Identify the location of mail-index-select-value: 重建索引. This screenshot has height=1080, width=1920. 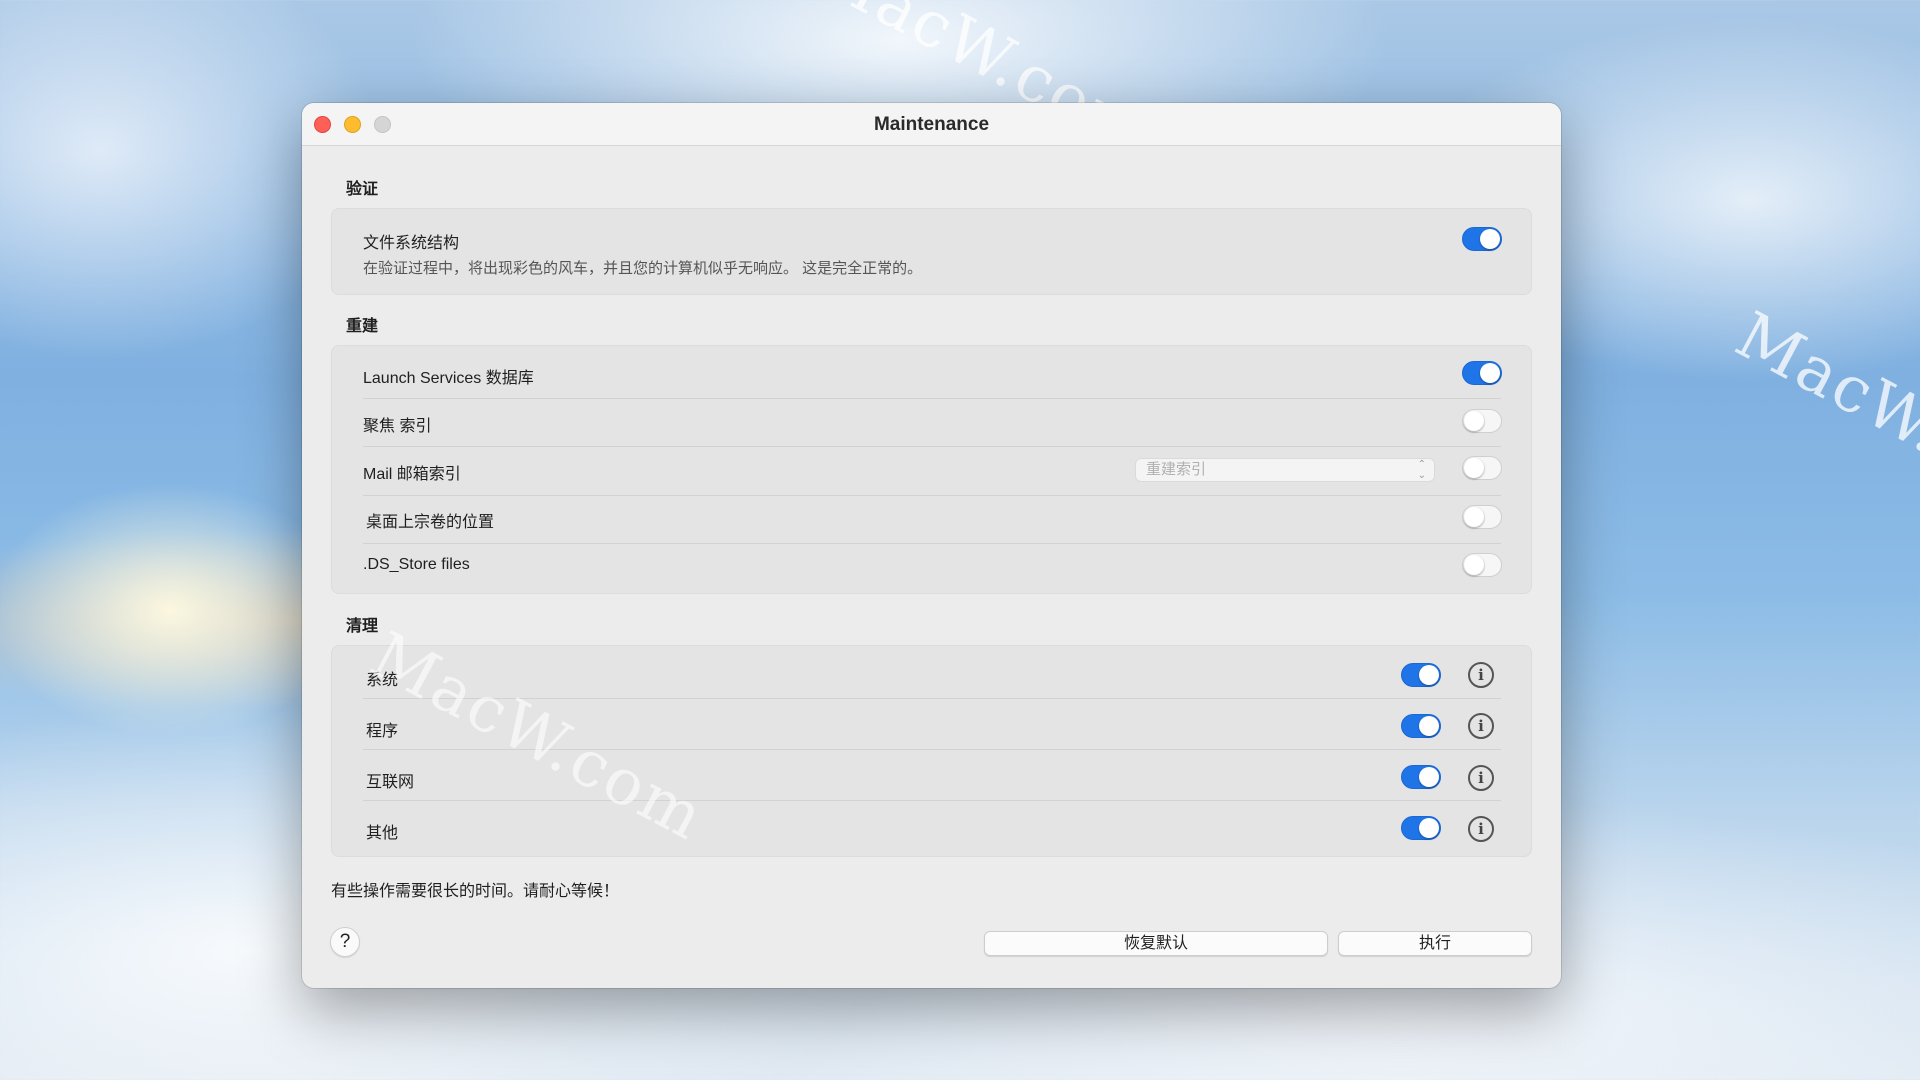
(1176, 469).